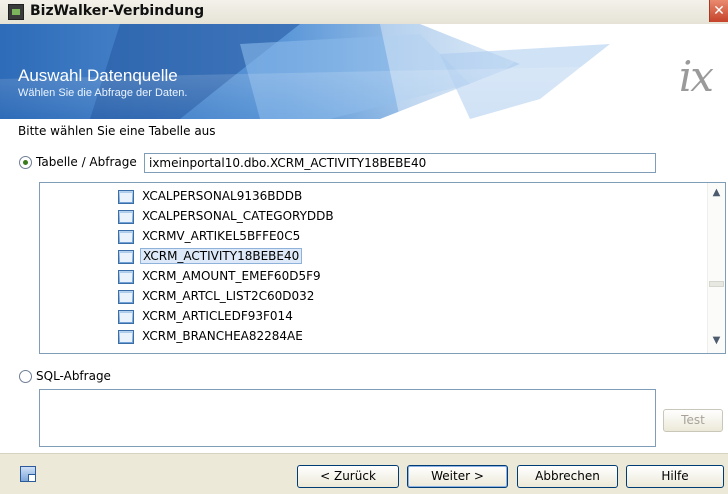  I want to click on table-list-item-label: XCRMV_ARTIKEL5BFFE0C5, so click(221, 236).